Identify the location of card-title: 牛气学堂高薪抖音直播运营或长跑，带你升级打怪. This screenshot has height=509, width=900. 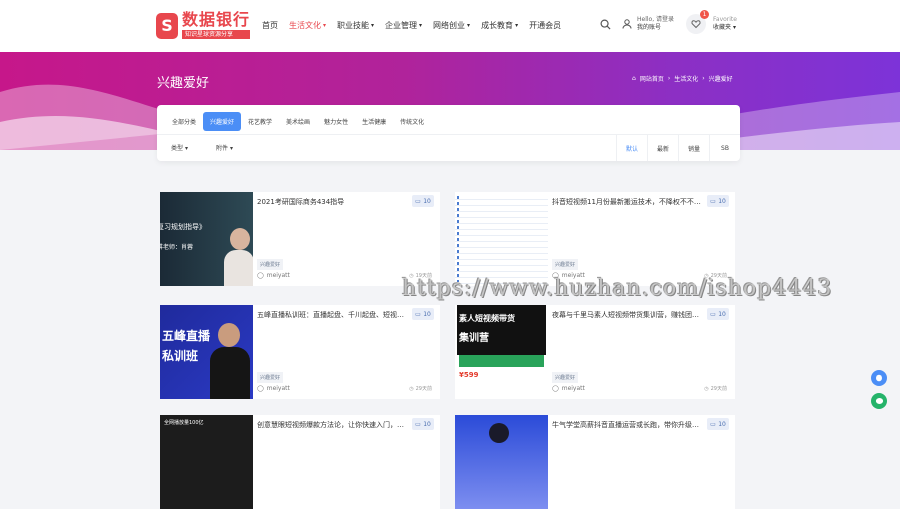
(627, 425).